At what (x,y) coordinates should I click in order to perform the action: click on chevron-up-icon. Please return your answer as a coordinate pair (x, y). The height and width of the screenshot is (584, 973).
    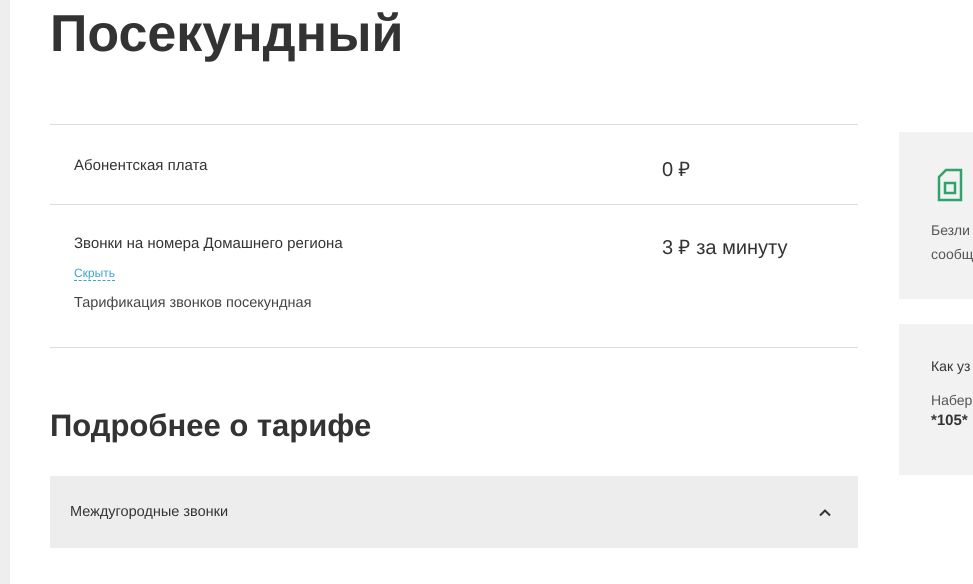
    Looking at the image, I should click on (825, 512).